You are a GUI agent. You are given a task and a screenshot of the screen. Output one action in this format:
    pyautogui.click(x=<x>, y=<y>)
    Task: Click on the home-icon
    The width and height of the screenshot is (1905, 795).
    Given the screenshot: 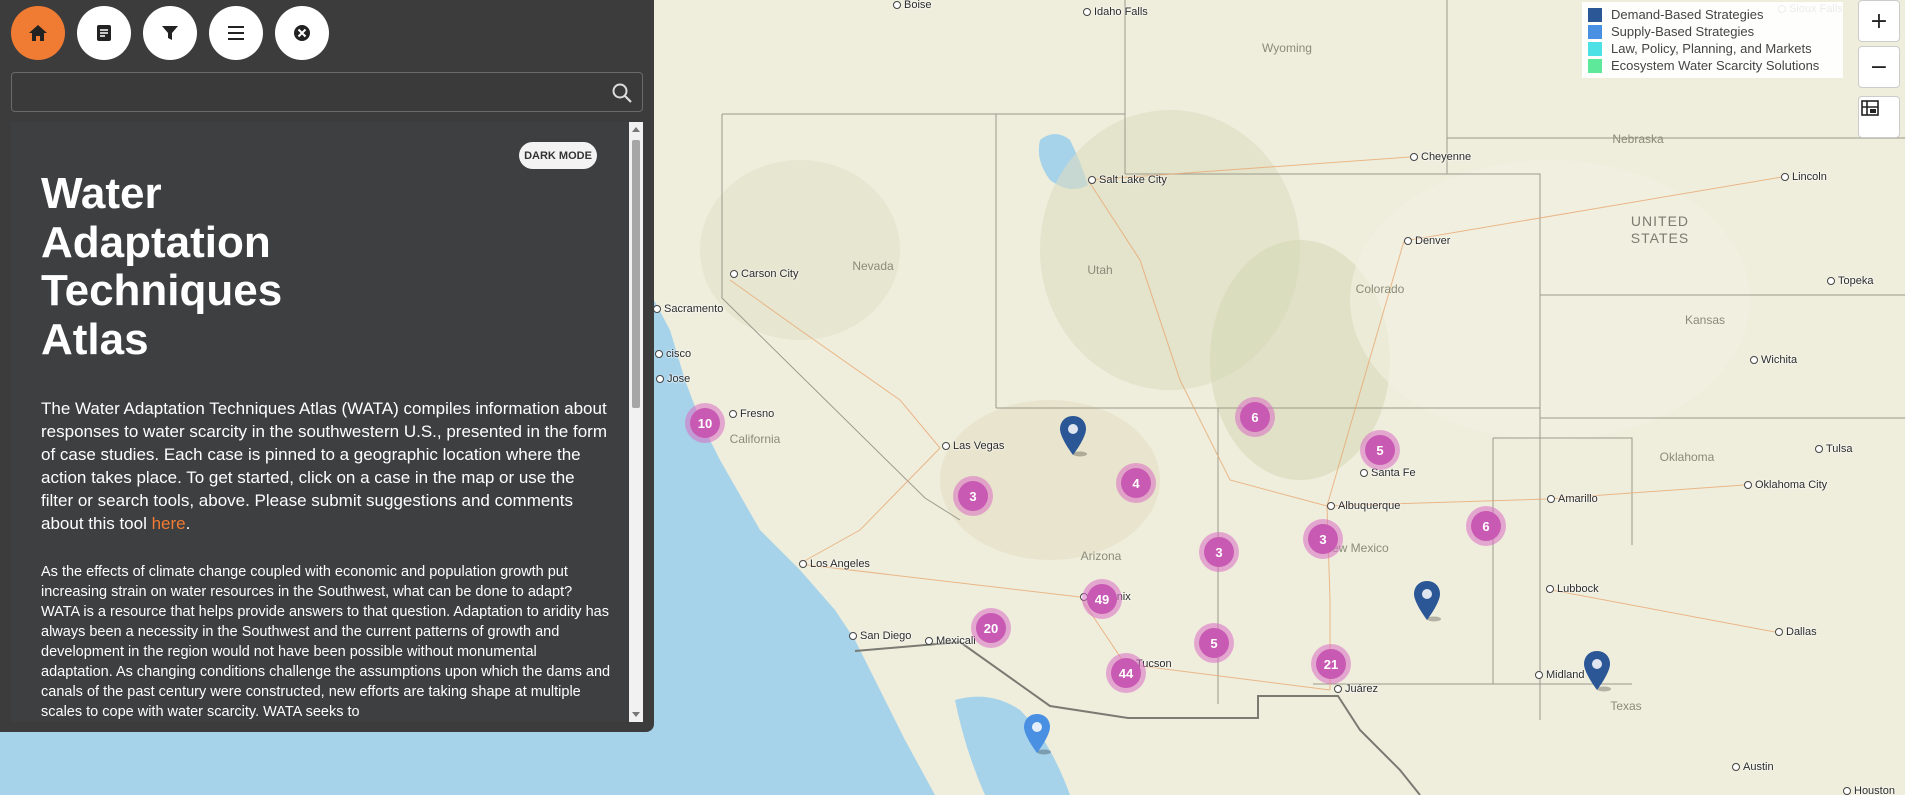 What is the action you would take?
    pyautogui.click(x=38, y=33)
    